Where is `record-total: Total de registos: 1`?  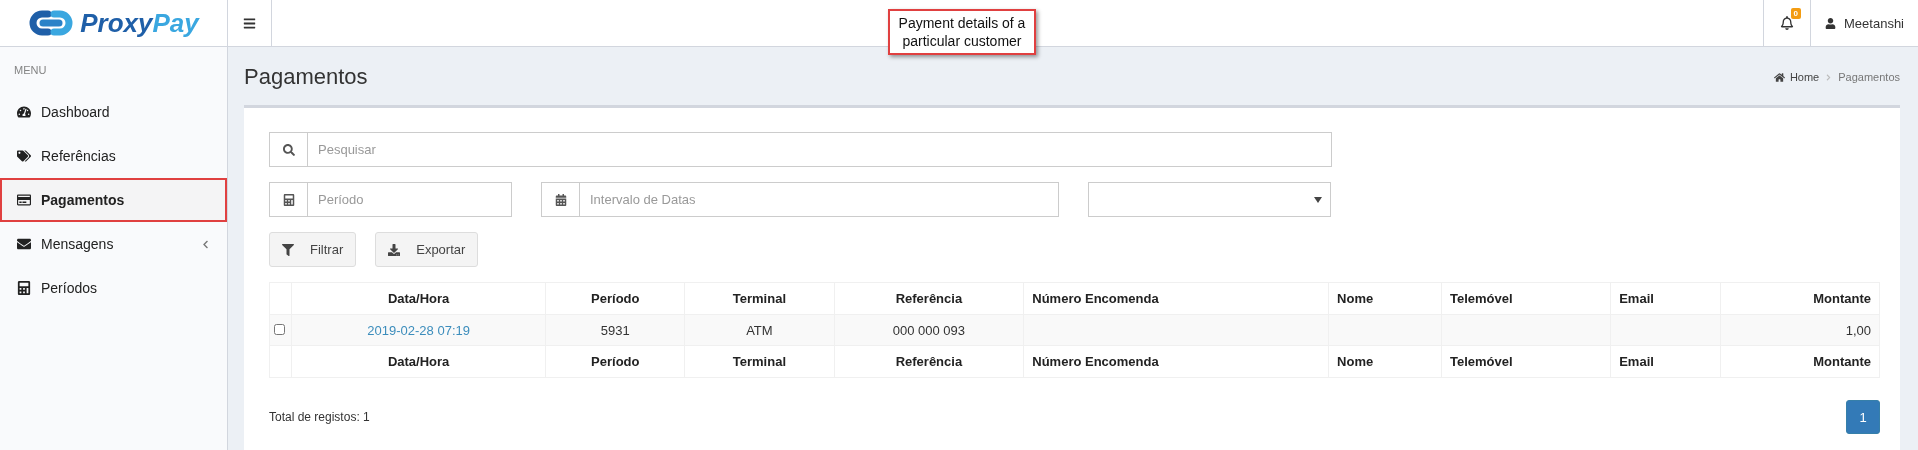
record-total: Total de registos: 1 is located at coordinates (319, 416).